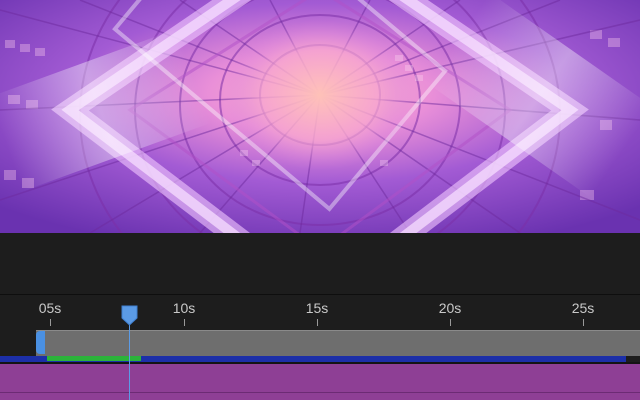  What do you see at coordinates (94, 358) in the screenshot?
I see `cached-preview-bar` at bounding box center [94, 358].